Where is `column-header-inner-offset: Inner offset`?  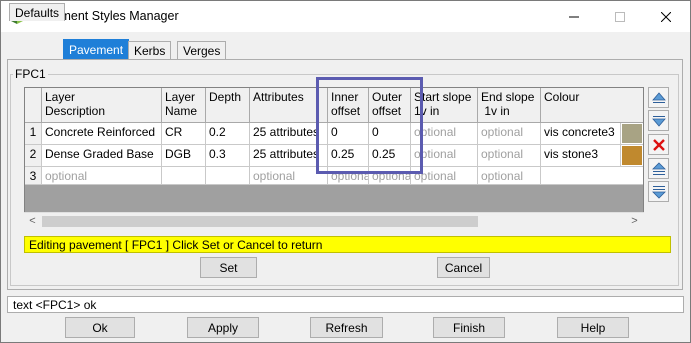
column-header-inner-offset: Inner offset is located at coordinates (348, 105).